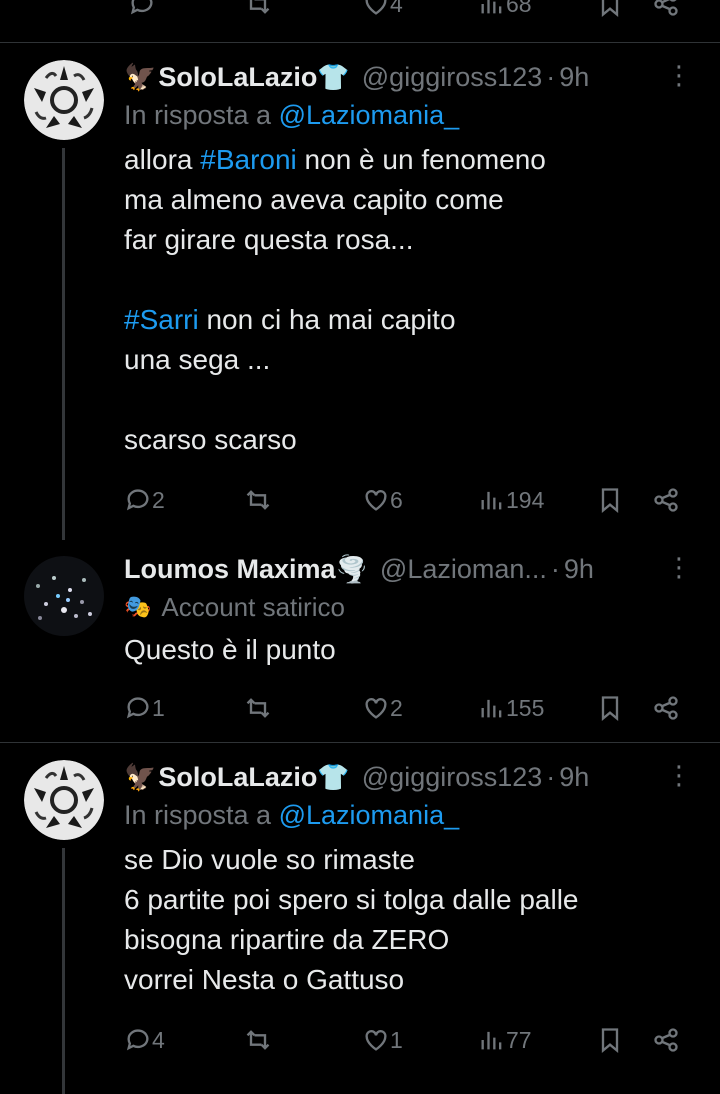  What do you see at coordinates (404, 1040) in the screenshot?
I see `tweet-actions: 4 1 77` at bounding box center [404, 1040].